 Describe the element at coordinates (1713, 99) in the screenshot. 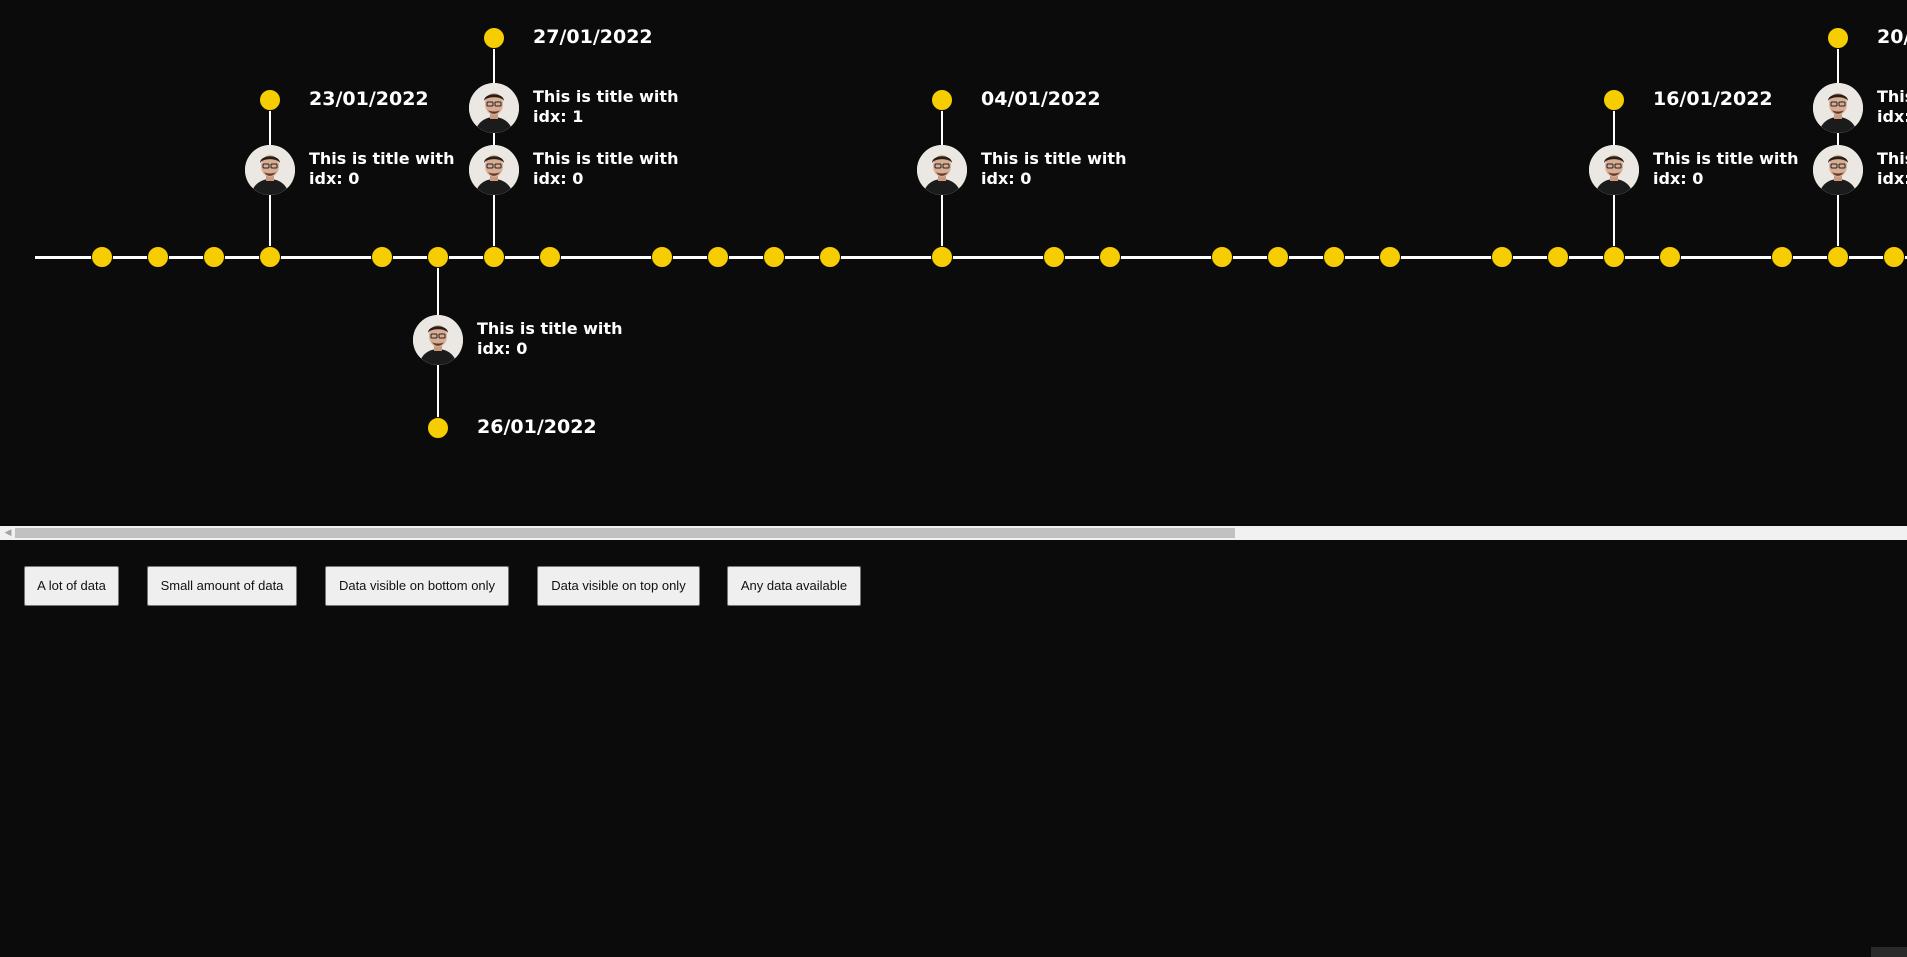

I see `timeline-date-label: 16/01/2022` at that location.